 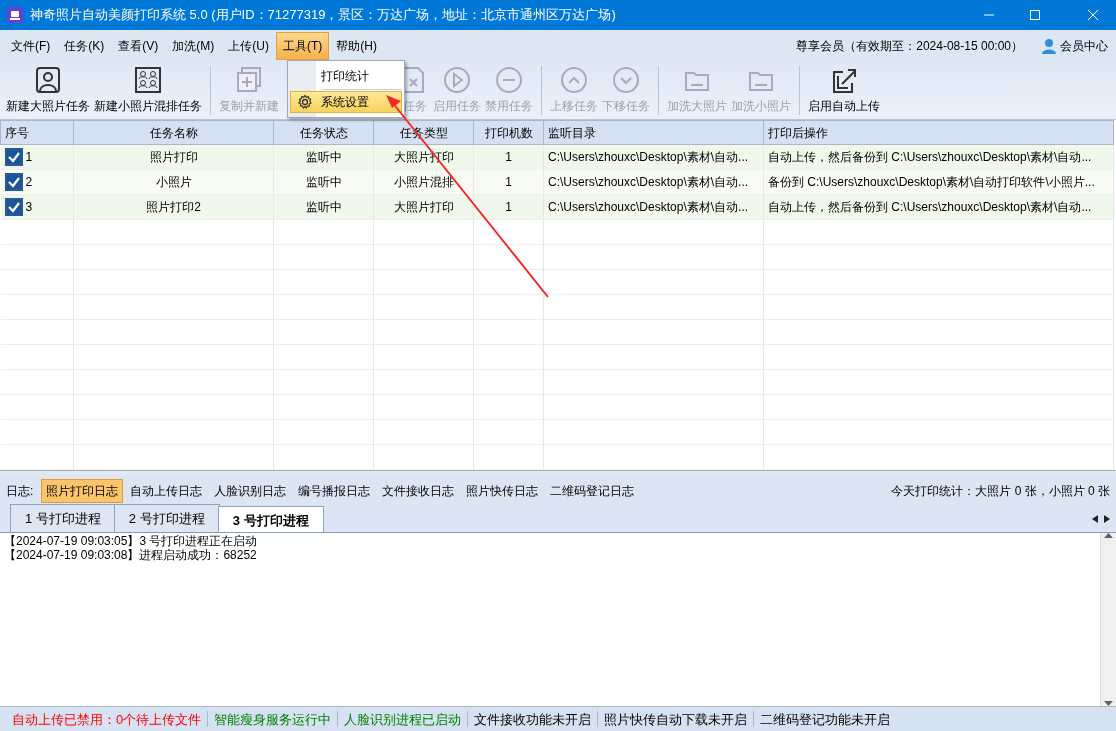 I want to click on column-header: 任务状态, so click(x=323, y=132).